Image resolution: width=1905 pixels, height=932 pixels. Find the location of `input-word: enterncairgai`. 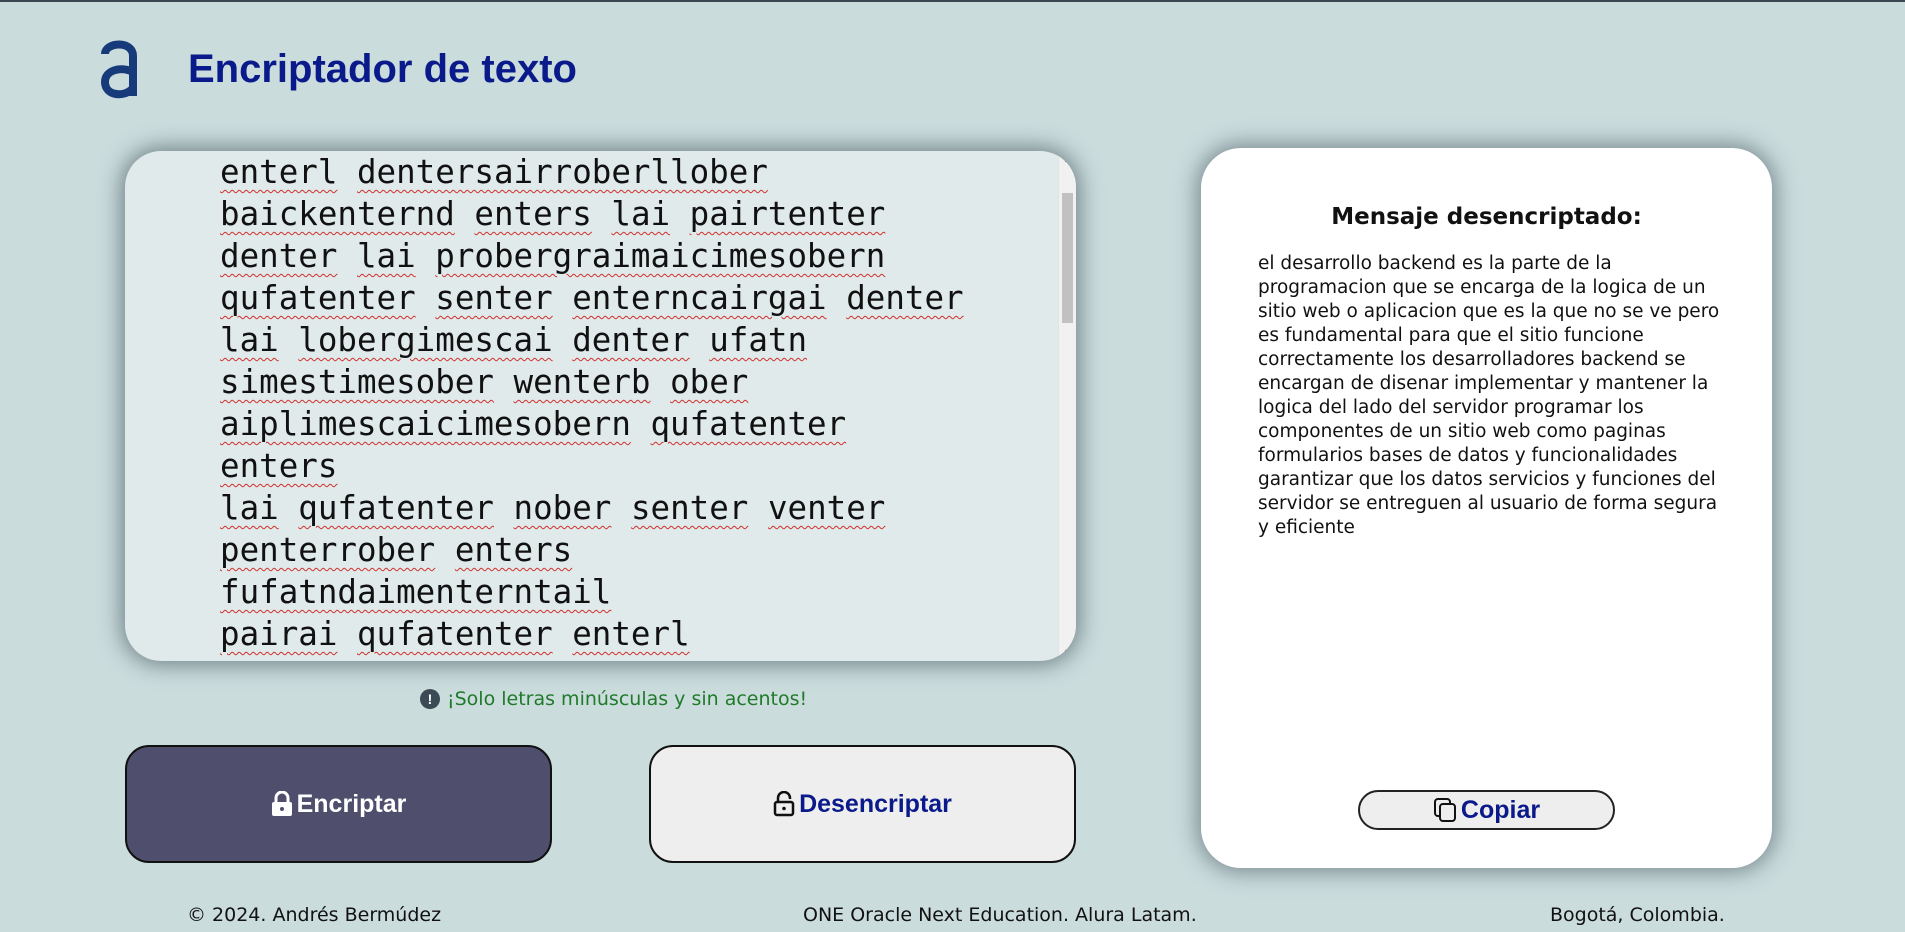

input-word: enterncairgai is located at coordinates (699, 298).